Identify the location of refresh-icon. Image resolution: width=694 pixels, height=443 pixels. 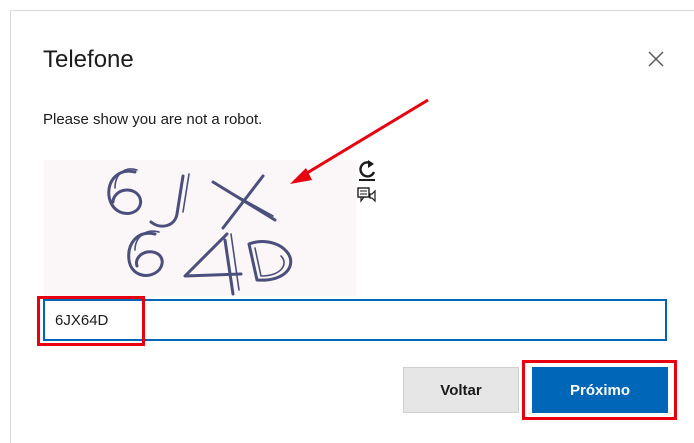
(367, 170).